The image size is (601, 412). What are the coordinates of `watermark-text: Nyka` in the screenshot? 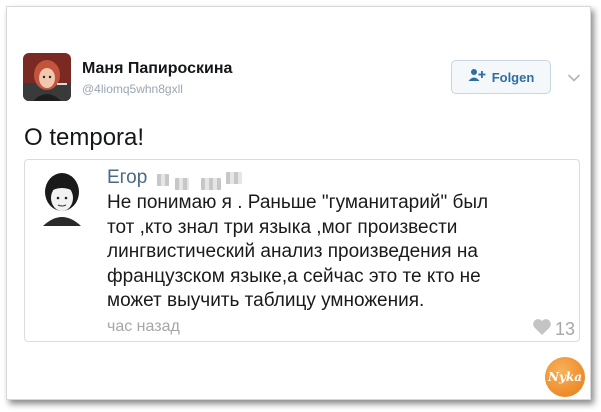 It's located at (565, 377).